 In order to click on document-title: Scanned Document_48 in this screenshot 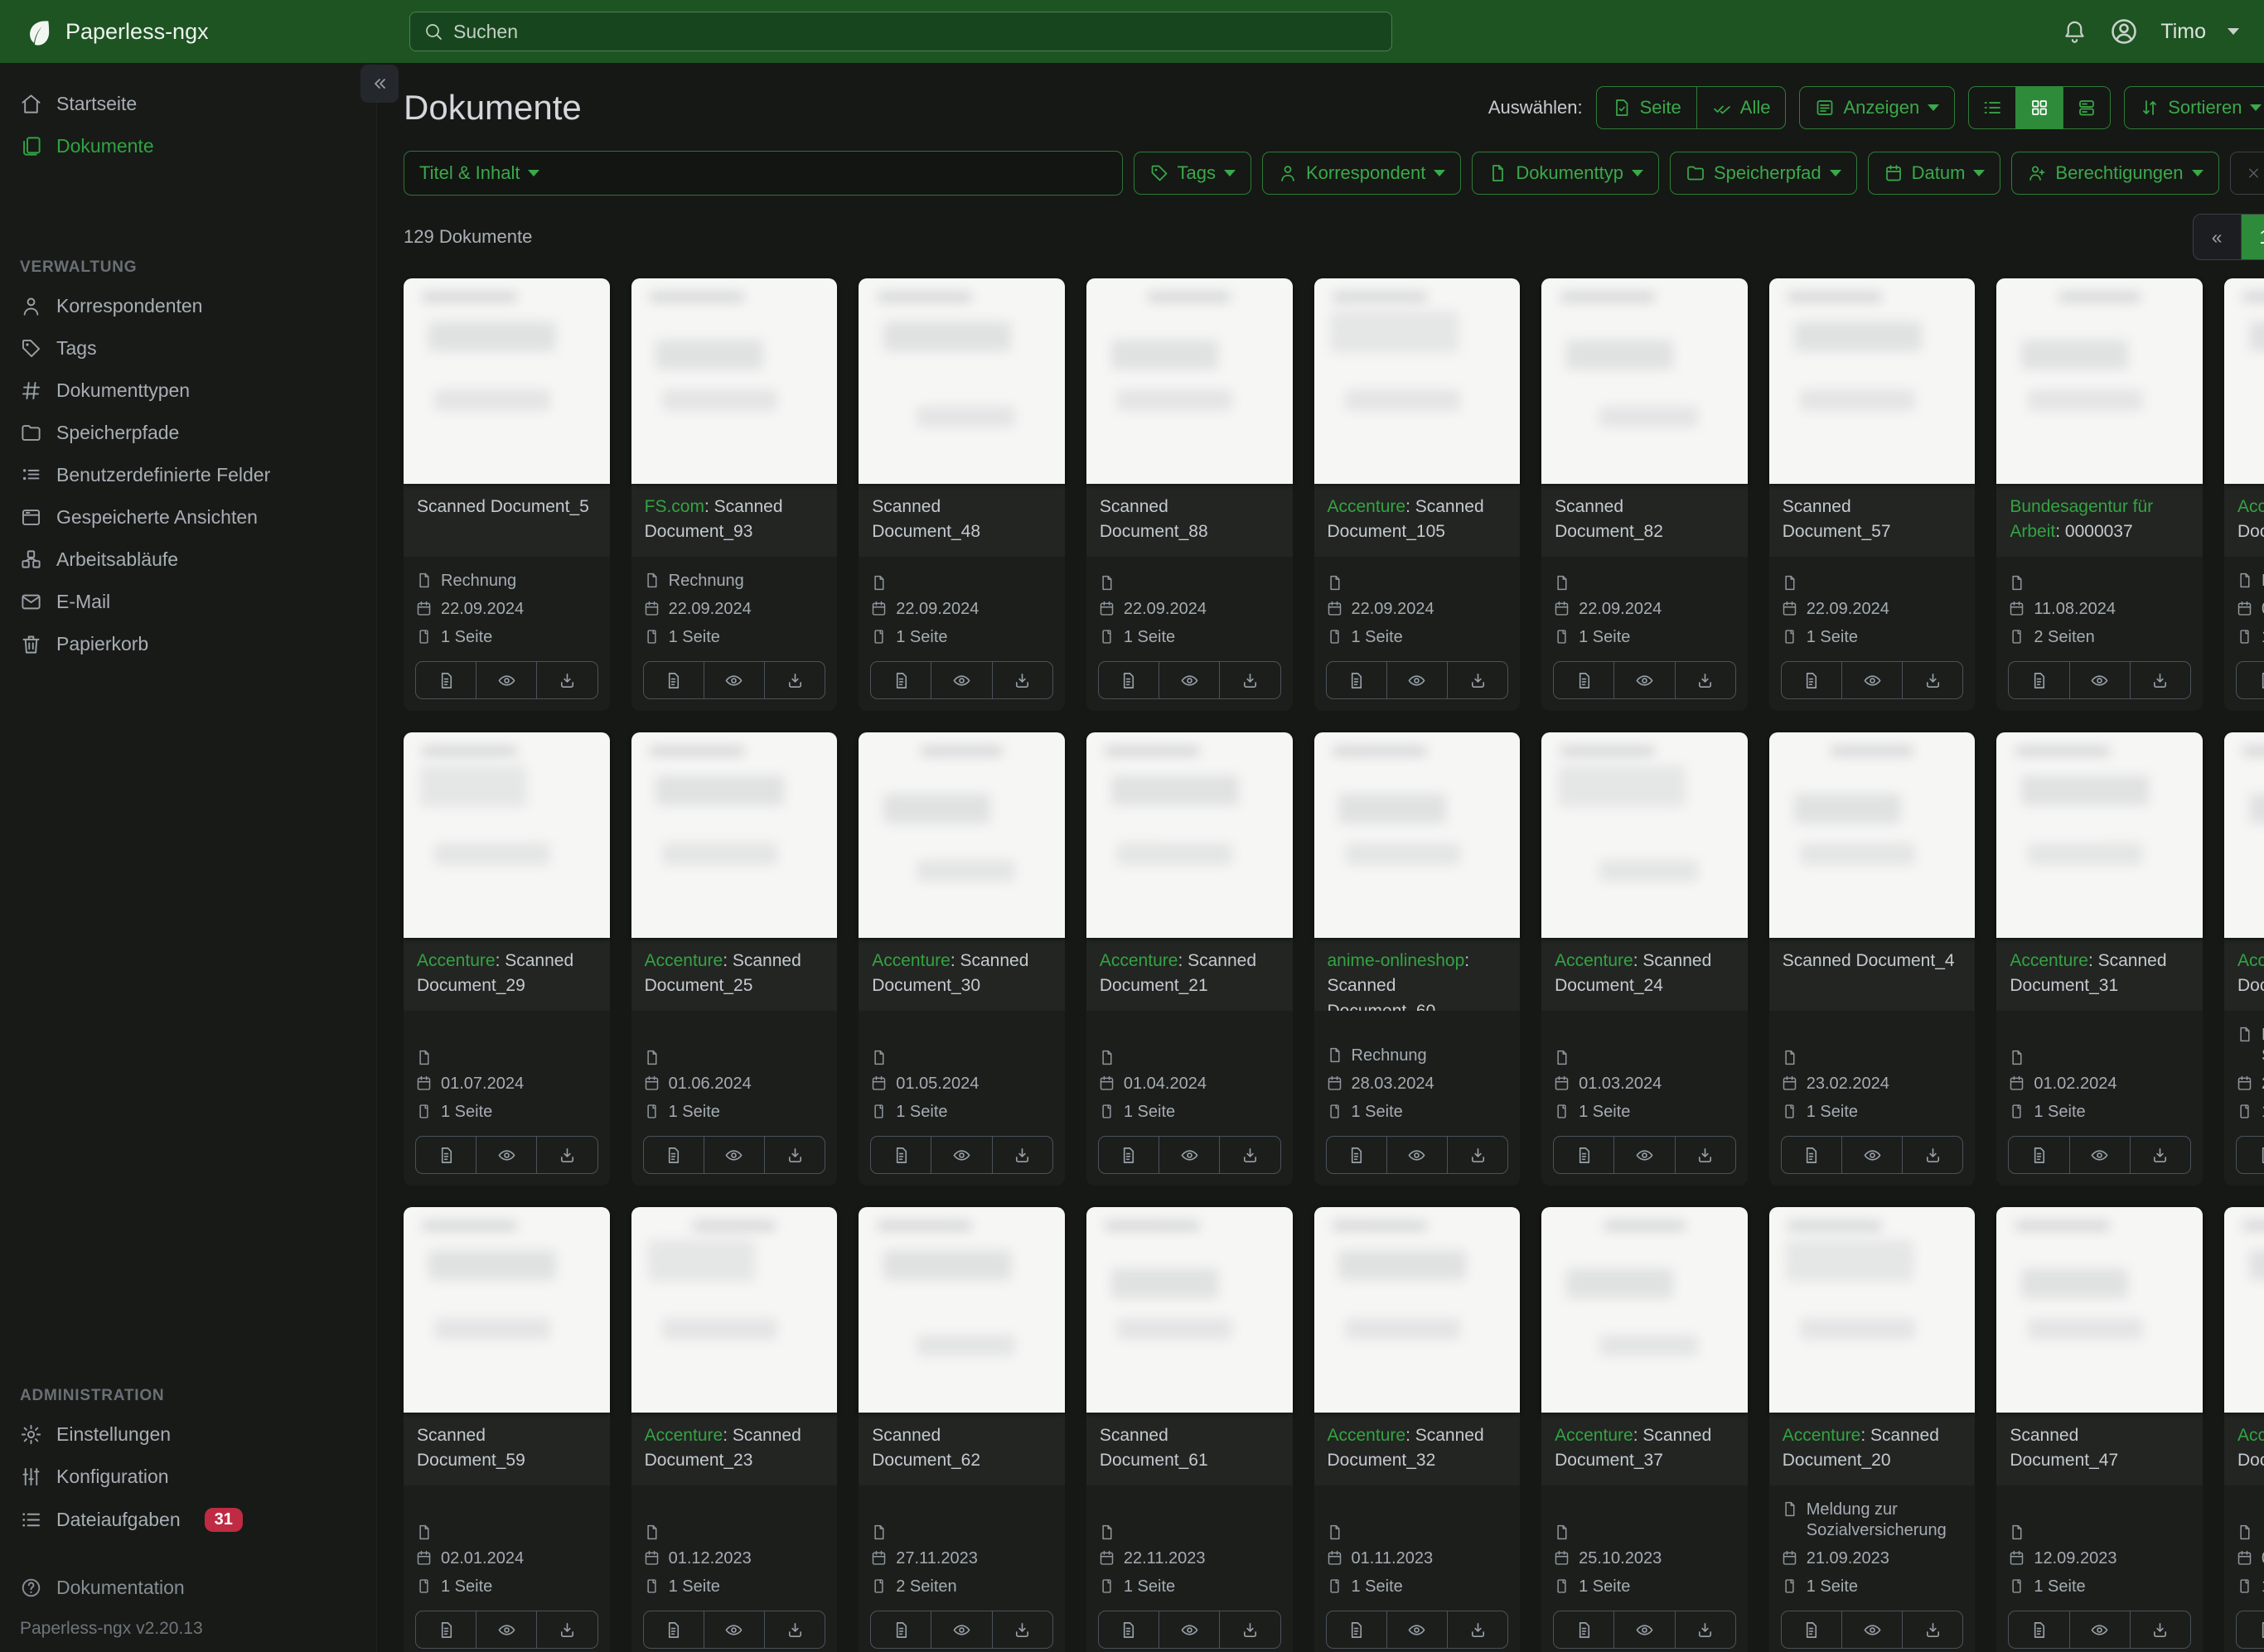, I will do `click(962, 520)`.